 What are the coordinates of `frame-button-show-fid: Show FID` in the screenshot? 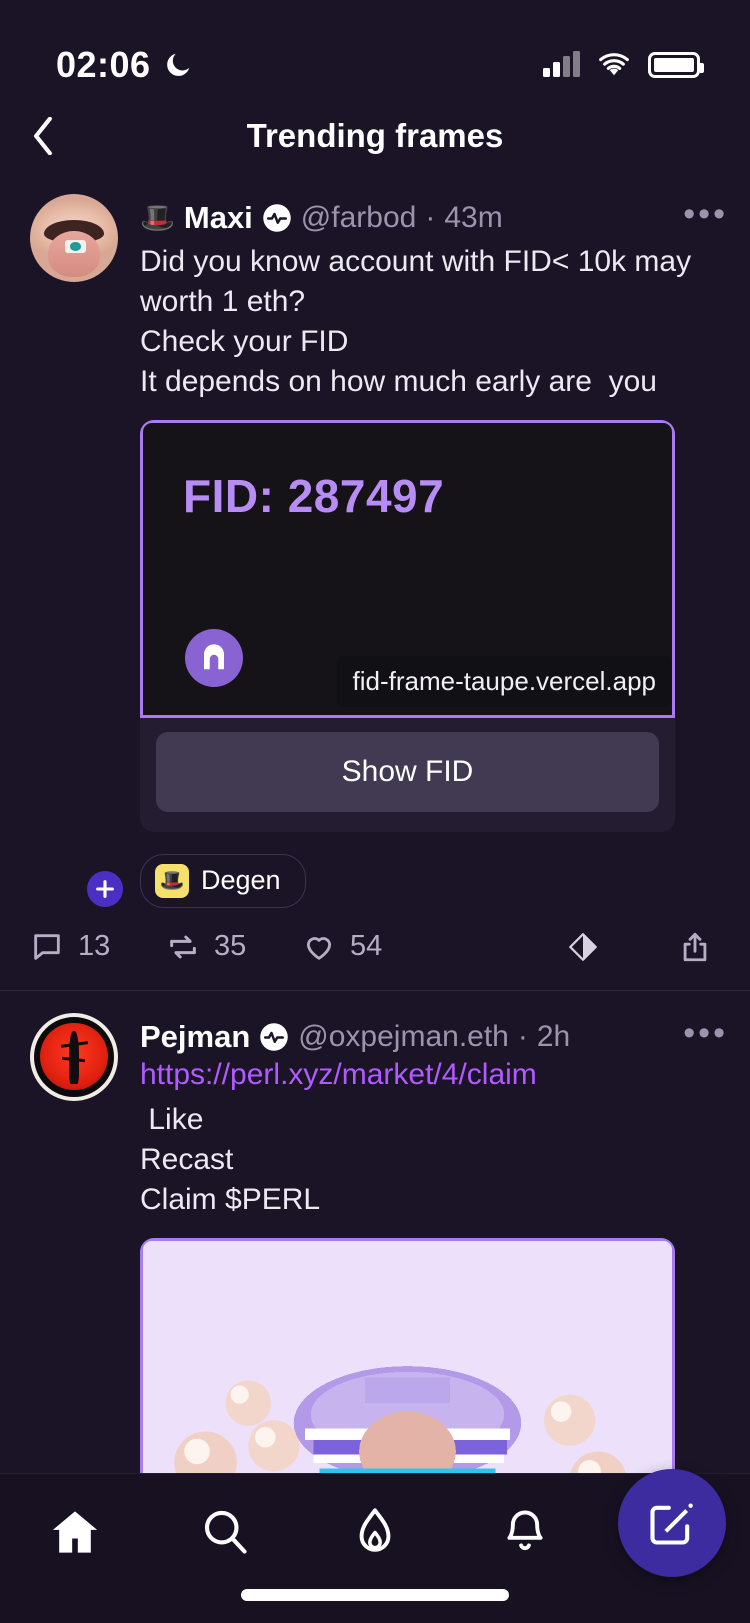 It's located at (407, 771).